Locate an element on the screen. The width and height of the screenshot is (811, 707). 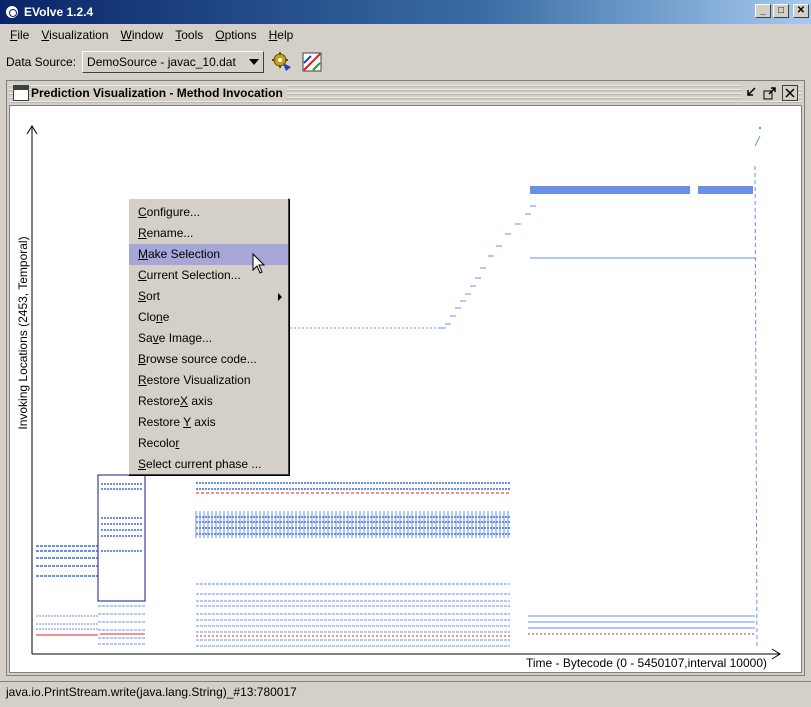
chevron-right-icon is located at coordinates (280, 297).